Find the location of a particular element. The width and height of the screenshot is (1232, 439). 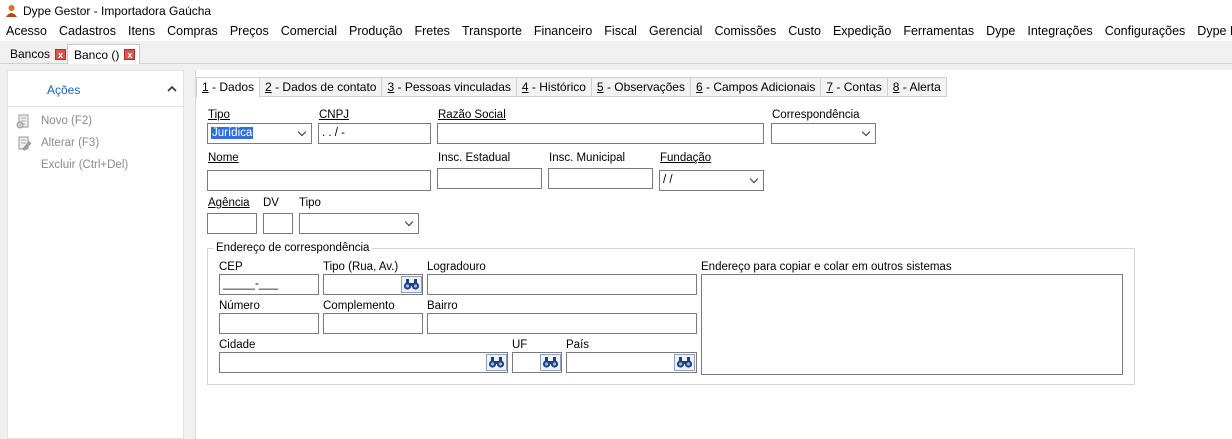

tipo-selected-value: Jurídica is located at coordinates (232, 133).